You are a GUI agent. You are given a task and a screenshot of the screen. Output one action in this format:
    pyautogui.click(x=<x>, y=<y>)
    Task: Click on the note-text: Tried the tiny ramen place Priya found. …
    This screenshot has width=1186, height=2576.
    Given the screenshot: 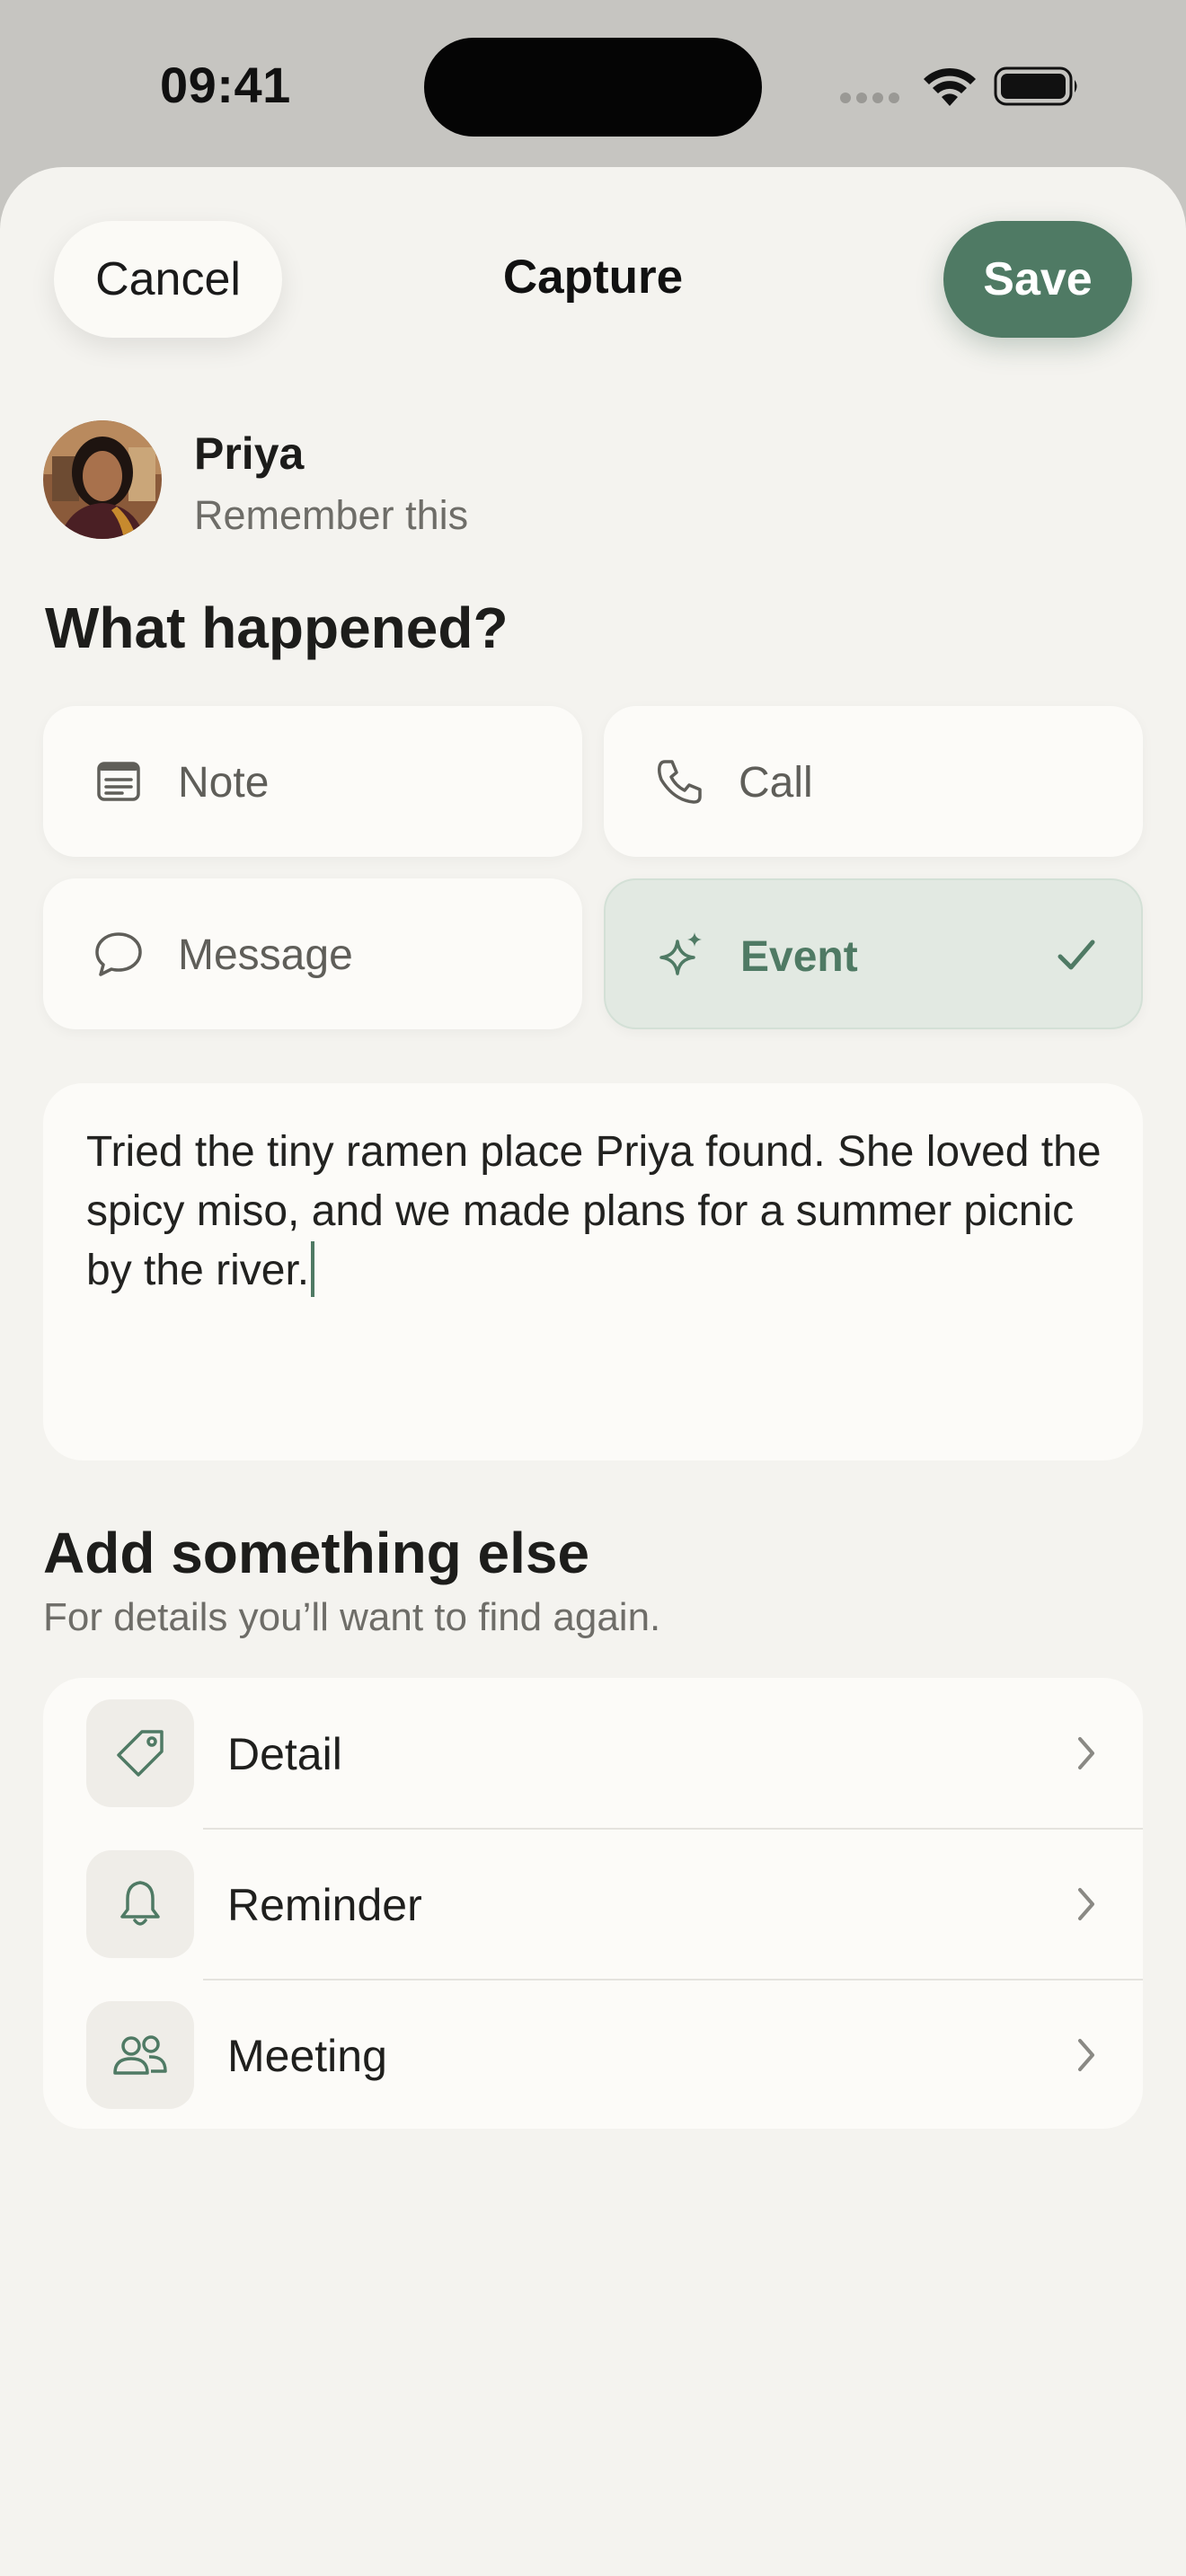 What is the action you would take?
    pyautogui.click(x=594, y=1211)
    